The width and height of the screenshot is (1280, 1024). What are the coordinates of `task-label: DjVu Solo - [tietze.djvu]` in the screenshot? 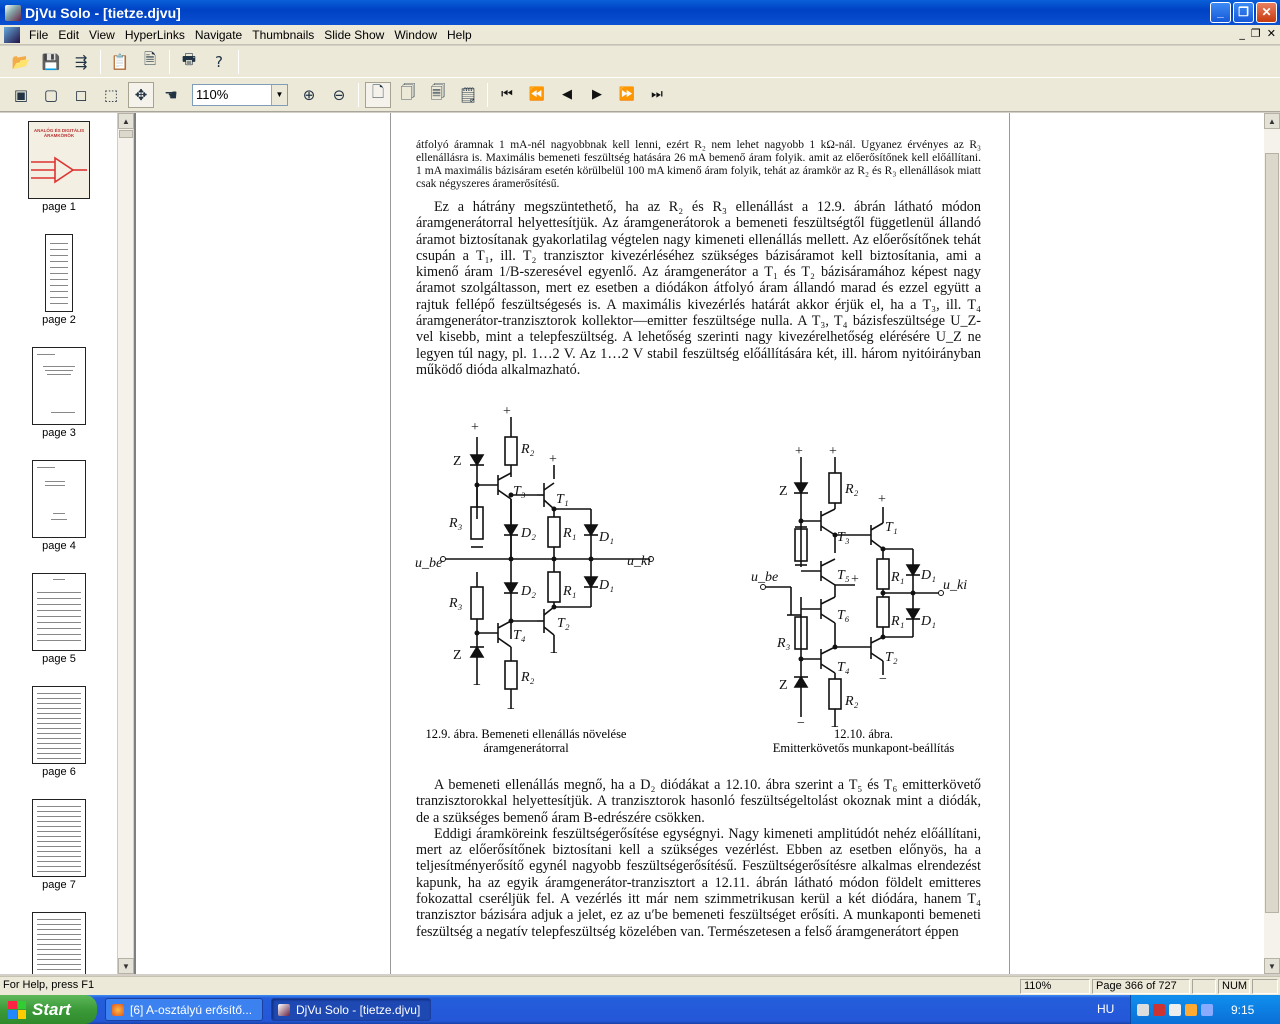 It's located at (358, 1009).